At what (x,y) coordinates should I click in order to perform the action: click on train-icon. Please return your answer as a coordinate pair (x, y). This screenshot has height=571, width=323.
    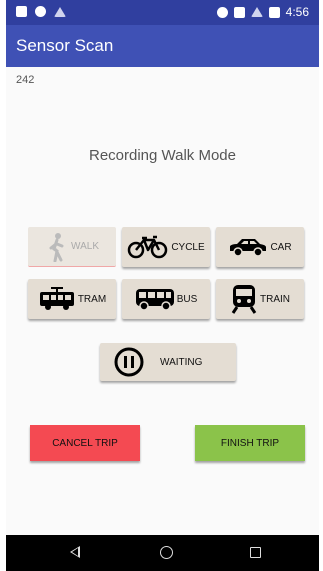
    Looking at the image, I should click on (244, 299).